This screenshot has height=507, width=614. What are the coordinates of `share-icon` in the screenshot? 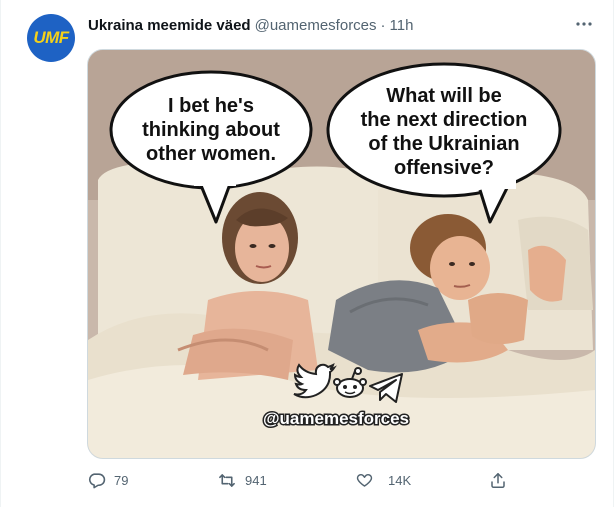 It's located at (498, 480).